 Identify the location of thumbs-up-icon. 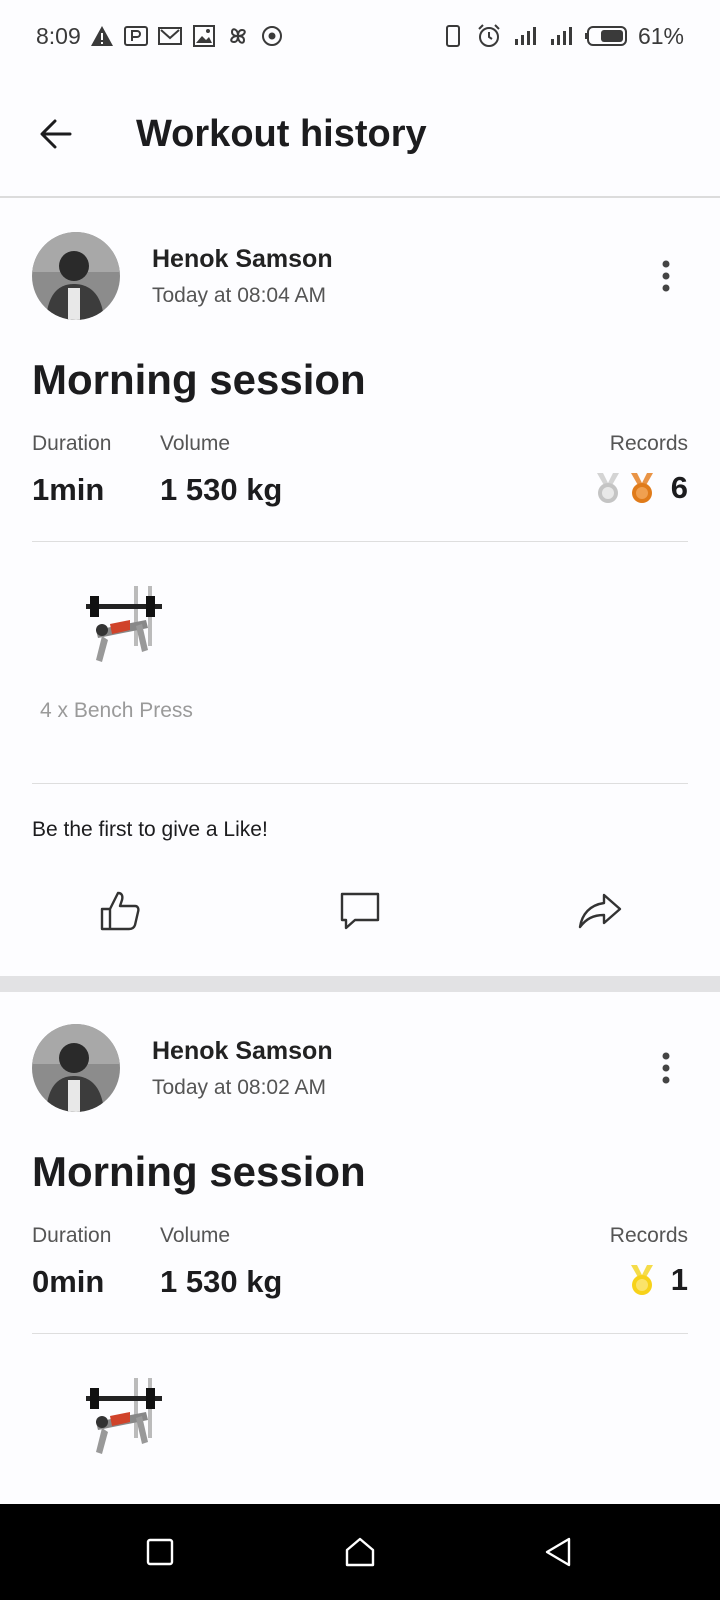
(120, 911).